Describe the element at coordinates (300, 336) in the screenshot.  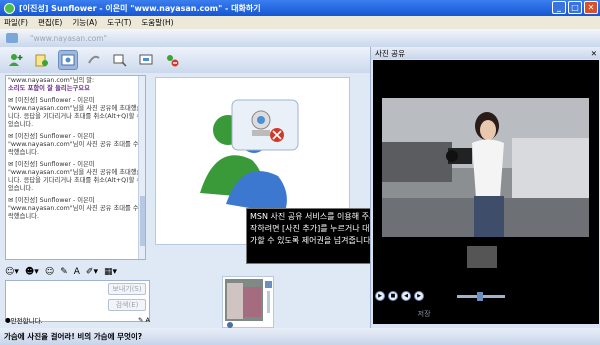
I see `status-bar: 가슴에 사진을 걸어라! 비의 가슴에 무엇이?` at that location.